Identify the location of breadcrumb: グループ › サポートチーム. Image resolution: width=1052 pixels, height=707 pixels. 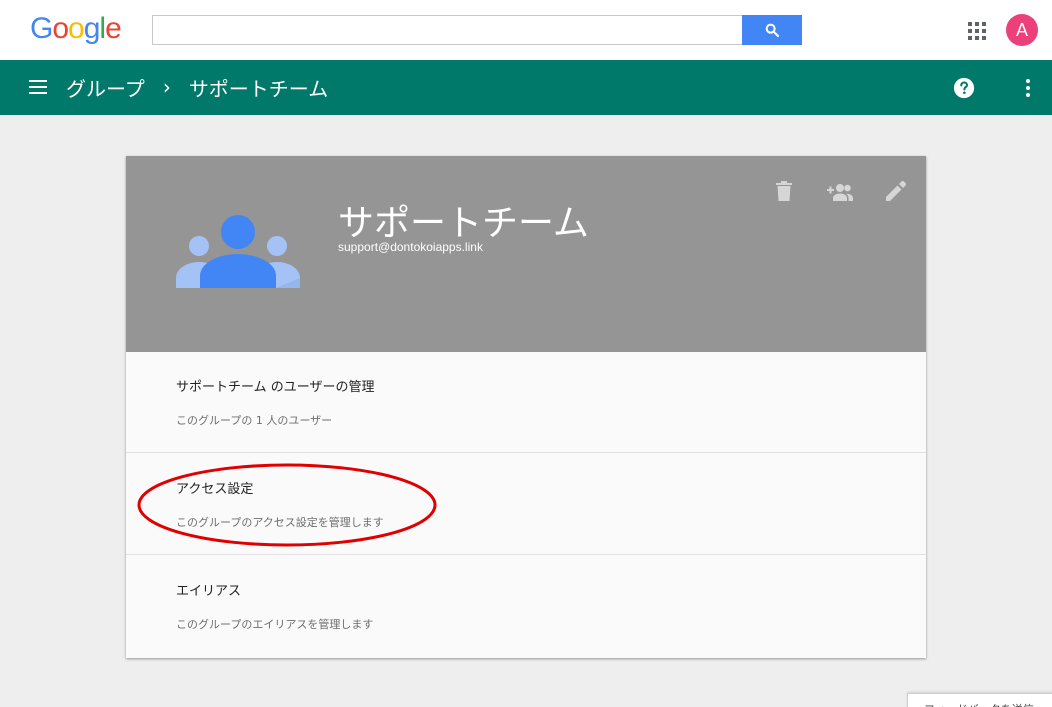
(197, 87).